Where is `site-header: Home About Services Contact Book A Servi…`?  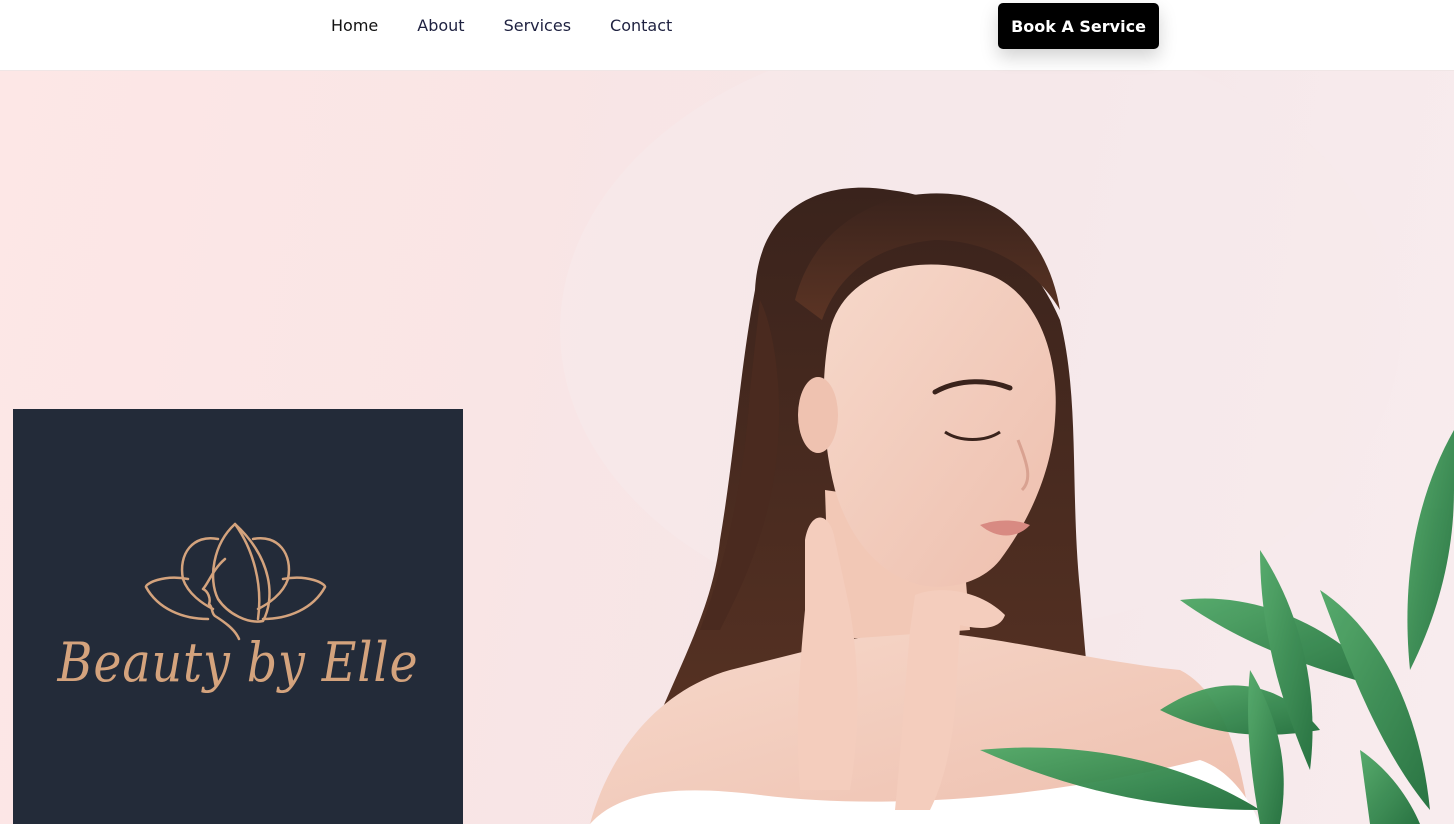 site-header: Home About Services Contact Book A Servi… is located at coordinates (727, 35).